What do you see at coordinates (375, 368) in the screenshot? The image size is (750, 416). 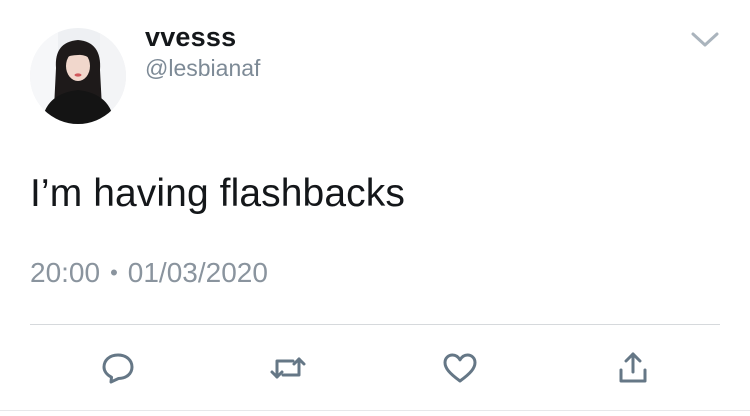 I see `action-bar` at bounding box center [375, 368].